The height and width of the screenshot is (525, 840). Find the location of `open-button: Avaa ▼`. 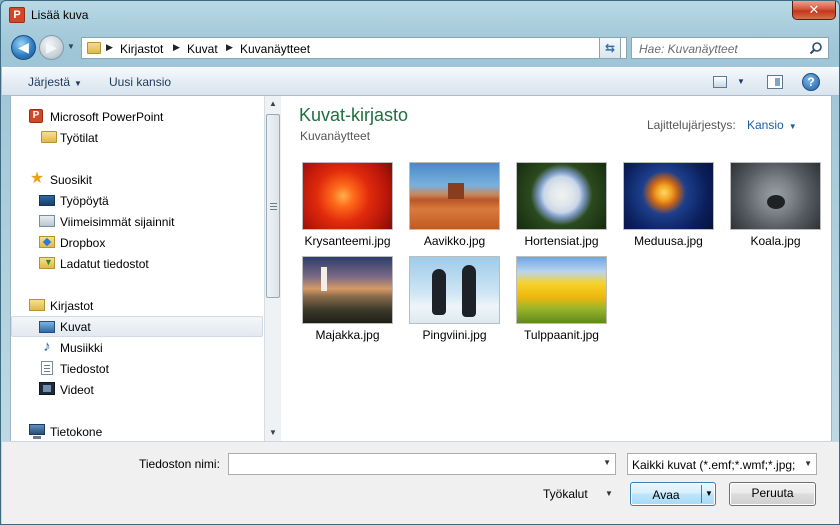

open-button: Avaa ▼ is located at coordinates (673, 494).